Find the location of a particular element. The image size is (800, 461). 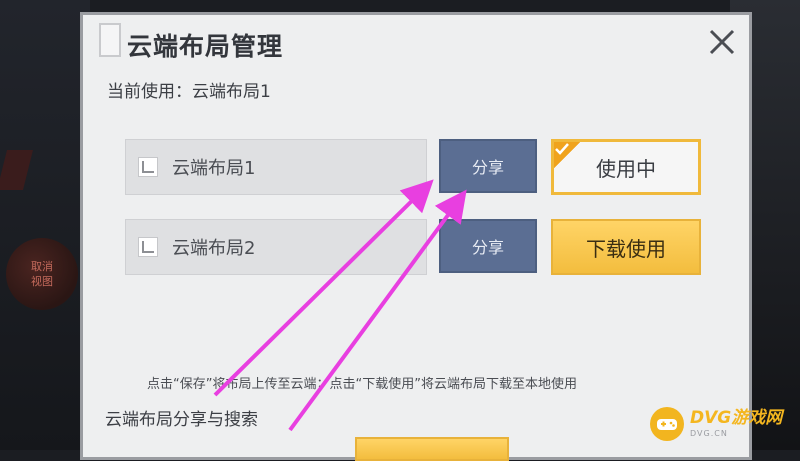

layout-row-1-field: 云端布局1 is located at coordinates (276, 167).